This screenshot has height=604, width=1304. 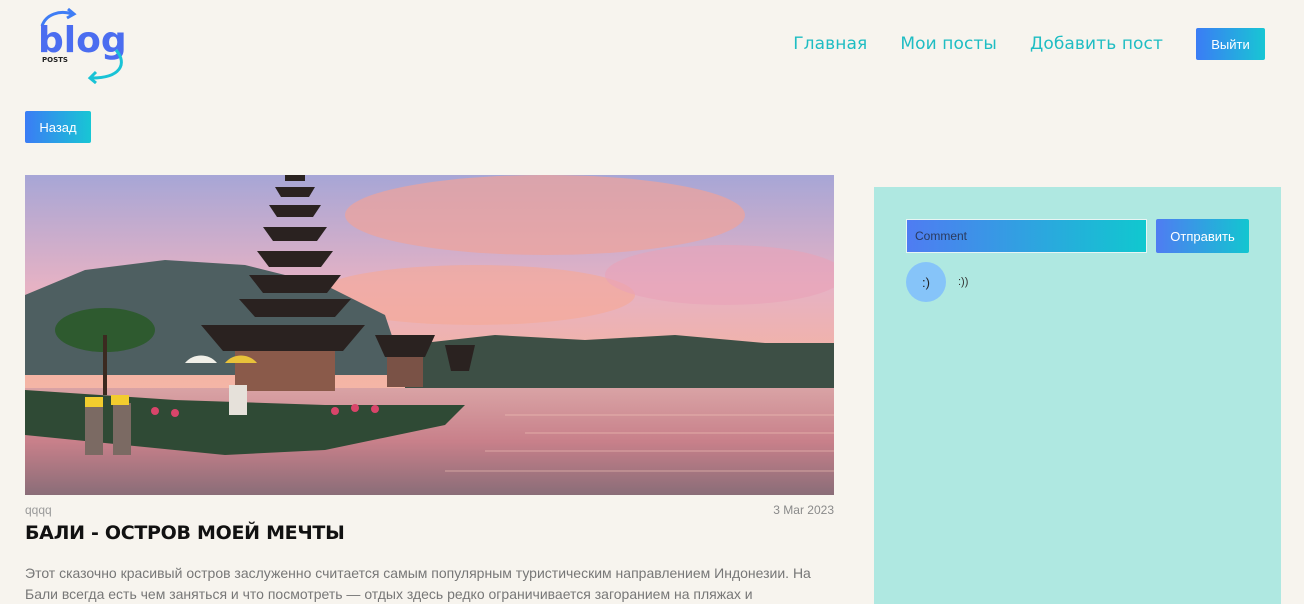 What do you see at coordinates (1202, 236) in the screenshot?
I see `send-comment-button: Отправить` at bounding box center [1202, 236].